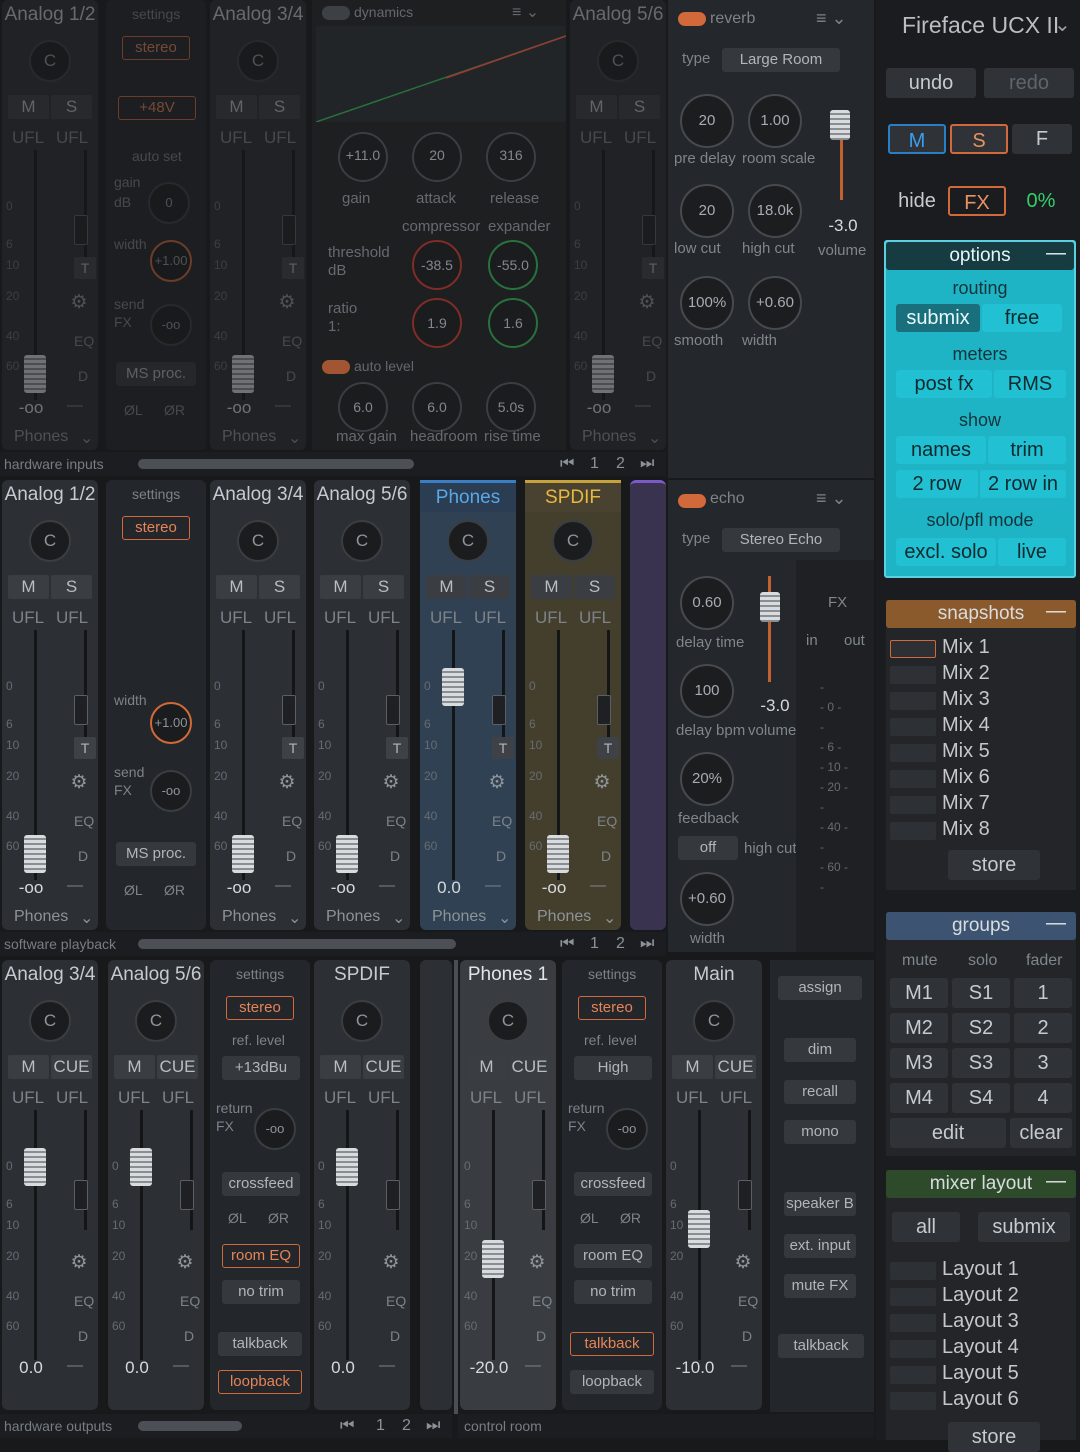  I want to click on hw-outputs-scrollbar, so click(190, 1426).